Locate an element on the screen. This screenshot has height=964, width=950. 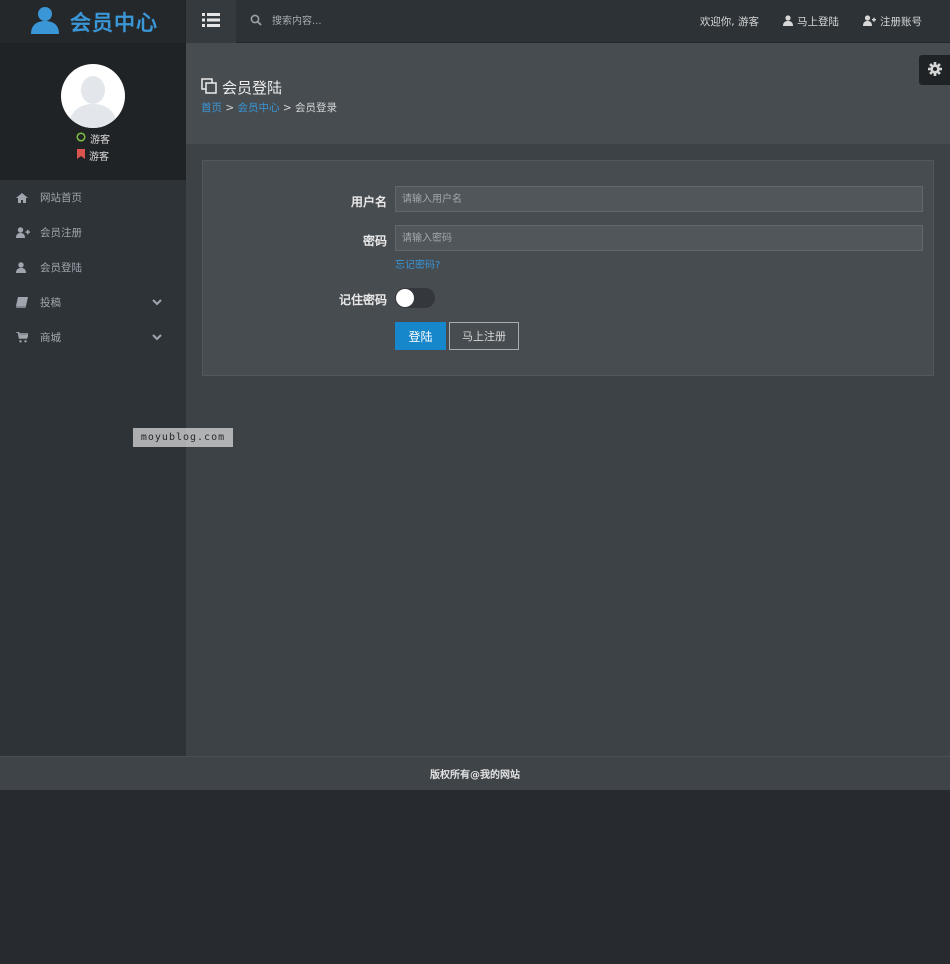
password-label: 密码 is located at coordinates (374, 241).